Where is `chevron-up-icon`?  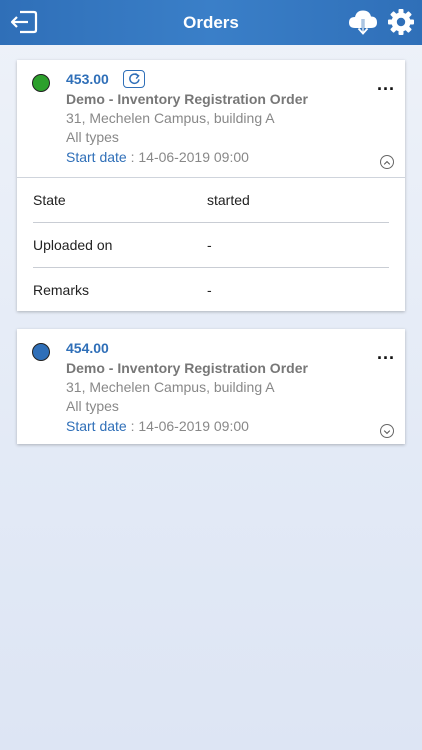
chevron-up-icon is located at coordinates (387, 162).